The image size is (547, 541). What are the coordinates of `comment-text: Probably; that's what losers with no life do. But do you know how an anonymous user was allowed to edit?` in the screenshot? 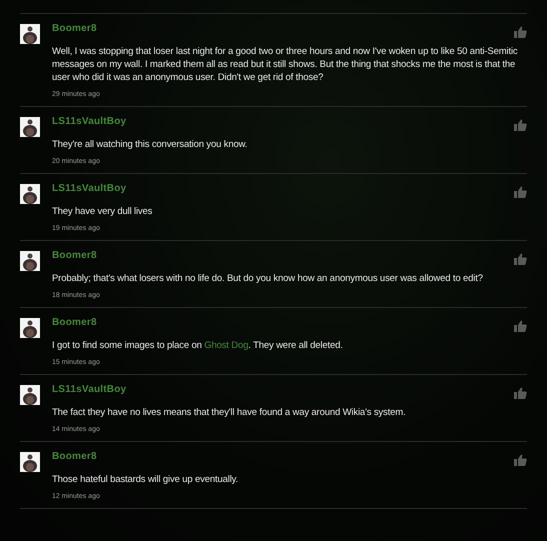 It's located at (268, 278).